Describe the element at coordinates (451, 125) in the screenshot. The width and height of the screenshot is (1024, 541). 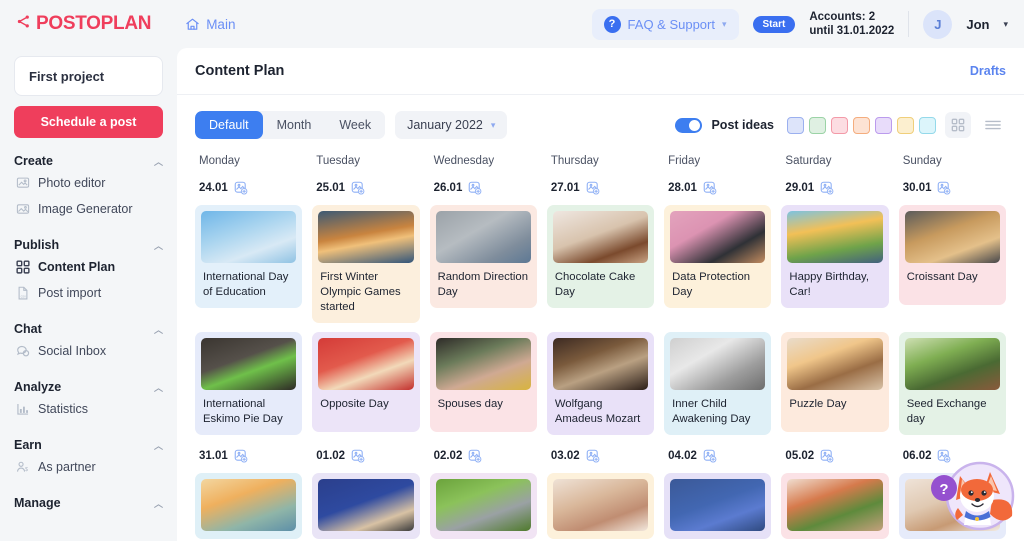
I see `month-picker: January 2022 ▾` at that location.